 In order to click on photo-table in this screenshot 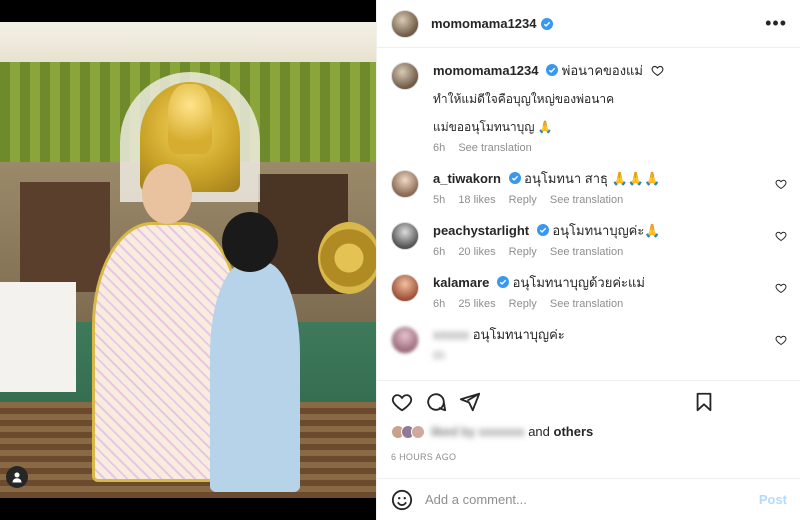, I will do `click(38, 337)`.